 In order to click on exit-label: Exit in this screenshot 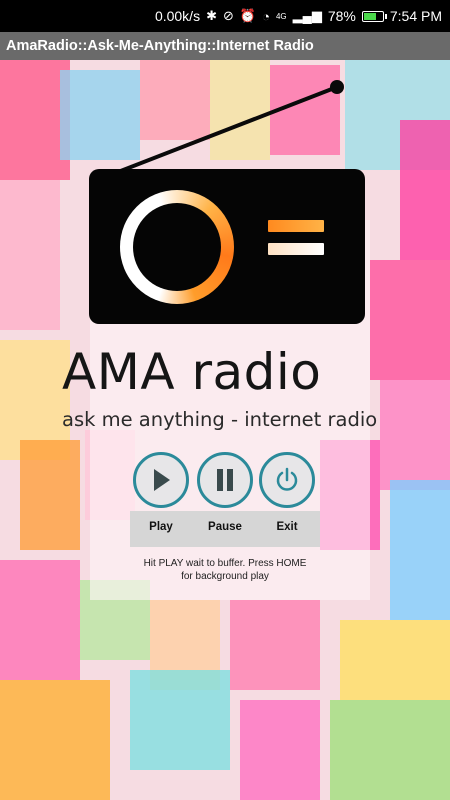, I will do `click(287, 527)`.